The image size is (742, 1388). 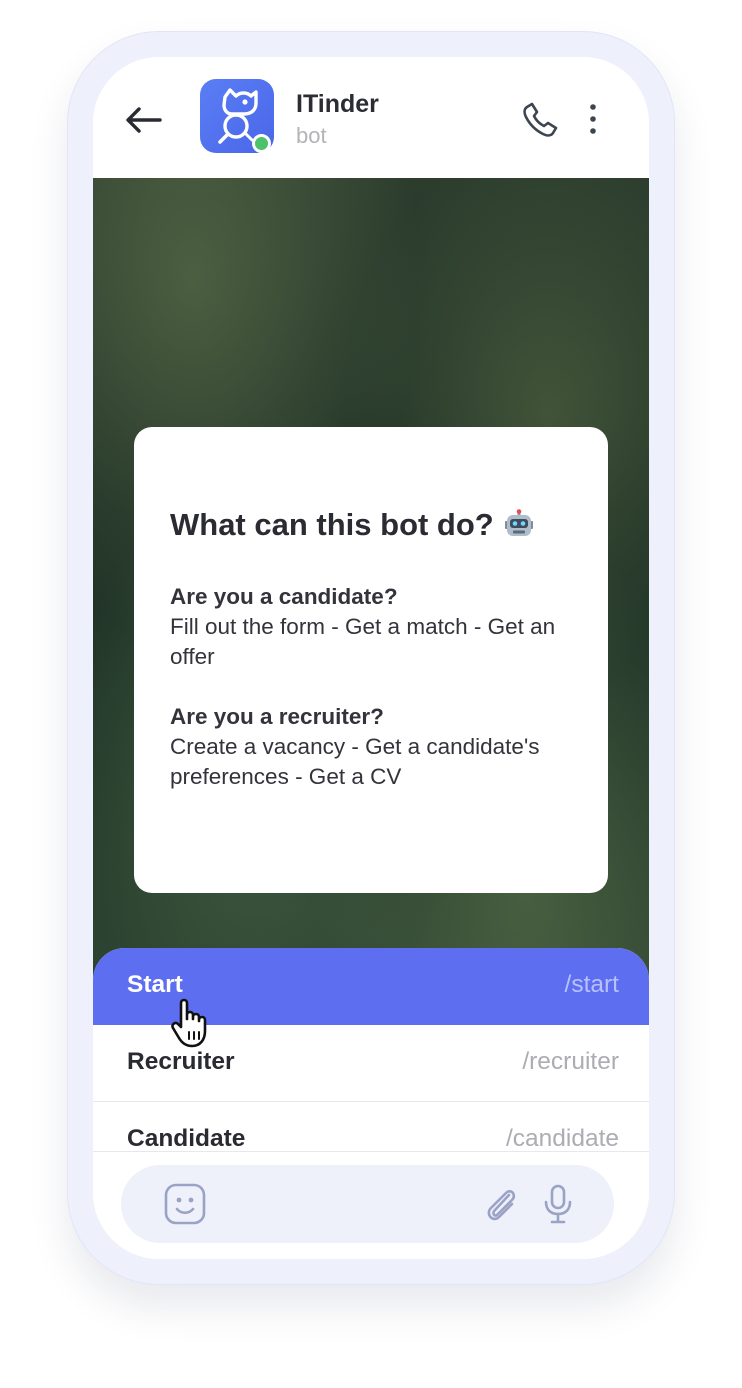 What do you see at coordinates (261, 143) in the screenshot?
I see `online-status-dot` at bounding box center [261, 143].